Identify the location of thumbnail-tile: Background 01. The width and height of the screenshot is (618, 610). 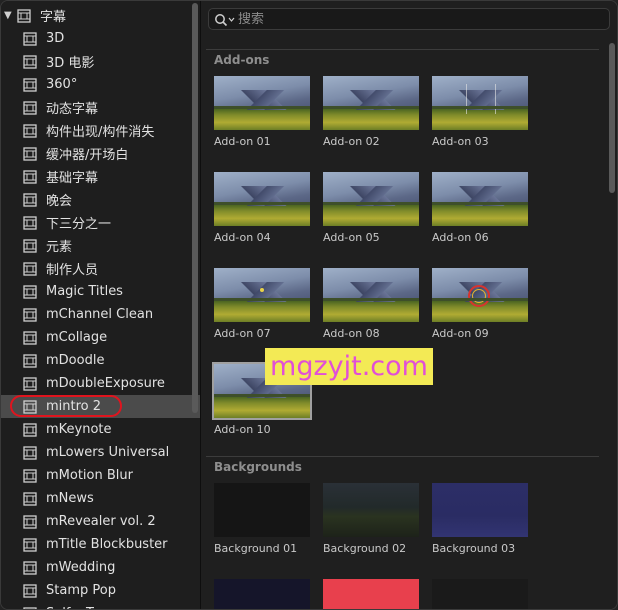
(262, 519).